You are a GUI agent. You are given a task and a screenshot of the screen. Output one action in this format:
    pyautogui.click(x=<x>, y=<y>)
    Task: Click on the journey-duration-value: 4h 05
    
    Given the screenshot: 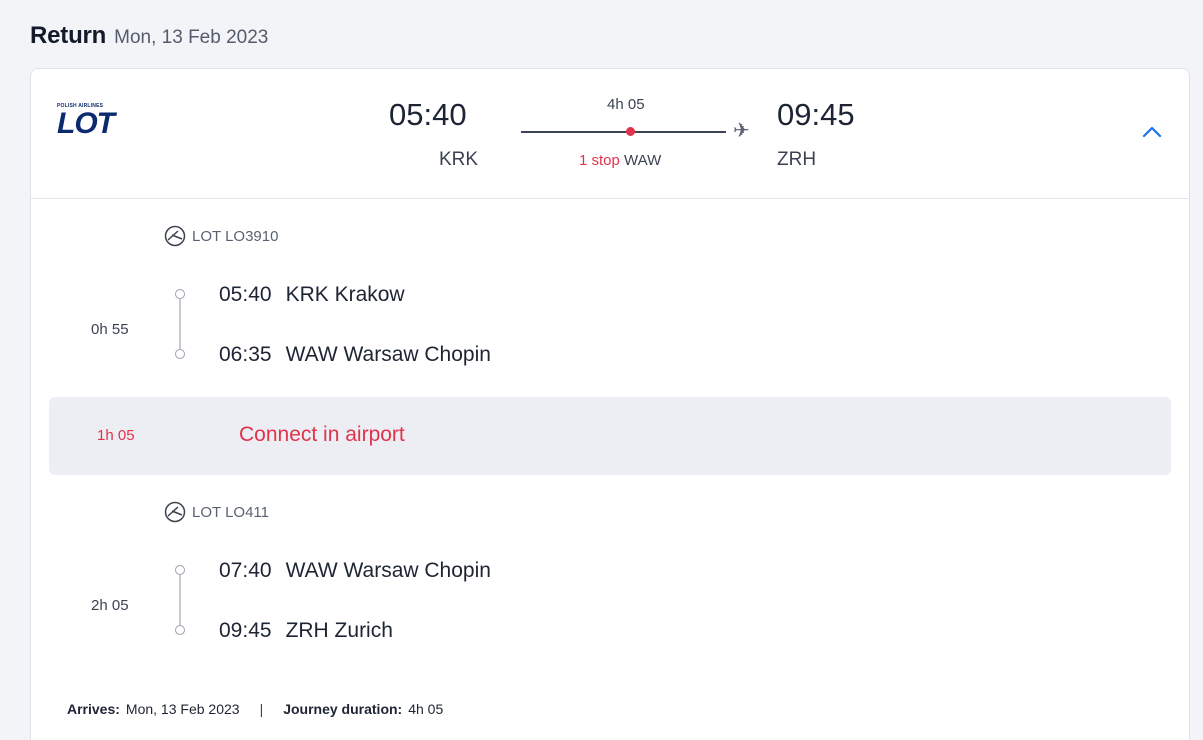 What is the action you would take?
    pyautogui.click(x=426, y=709)
    